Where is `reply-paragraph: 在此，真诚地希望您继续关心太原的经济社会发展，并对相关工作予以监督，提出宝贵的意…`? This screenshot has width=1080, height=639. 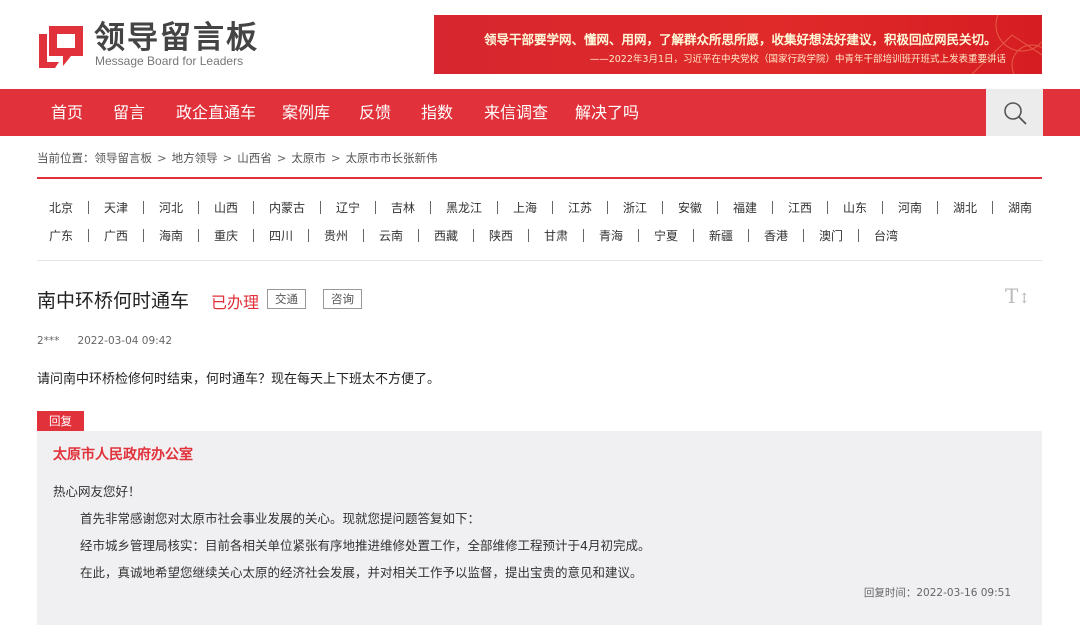
reply-paragraph: 在此，真诚地希望您继续关心太原的经济社会发展，并对相关工作予以监督，提出宝贵的意… is located at coordinates (361, 572).